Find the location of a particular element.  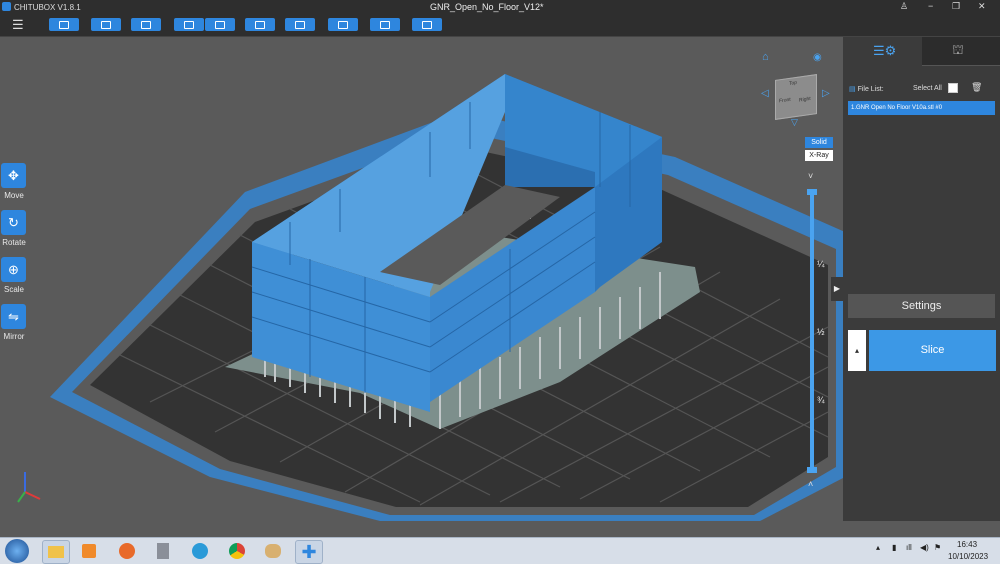

open-file-button is located at coordinates (64, 24).